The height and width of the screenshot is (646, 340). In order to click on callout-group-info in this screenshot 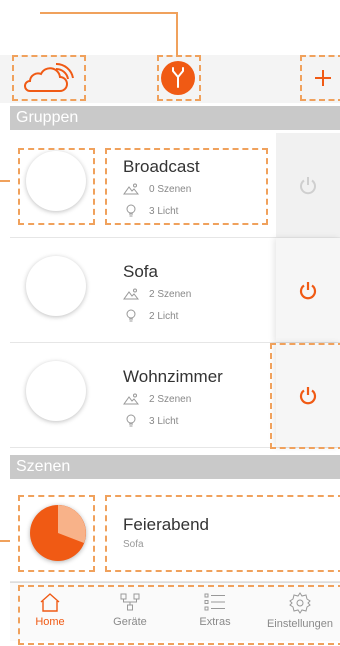, I will do `click(186, 186)`.